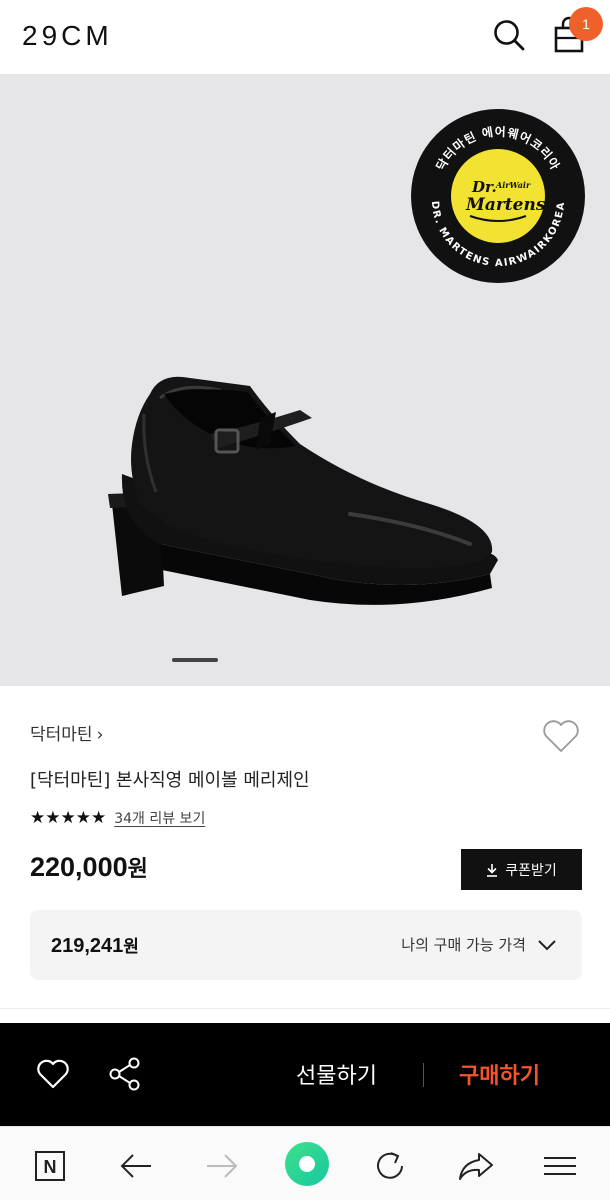  What do you see at coordinates (390, 1166) in the screenshot?
I see `refresh-icon` at bounding box center [390, 1166].